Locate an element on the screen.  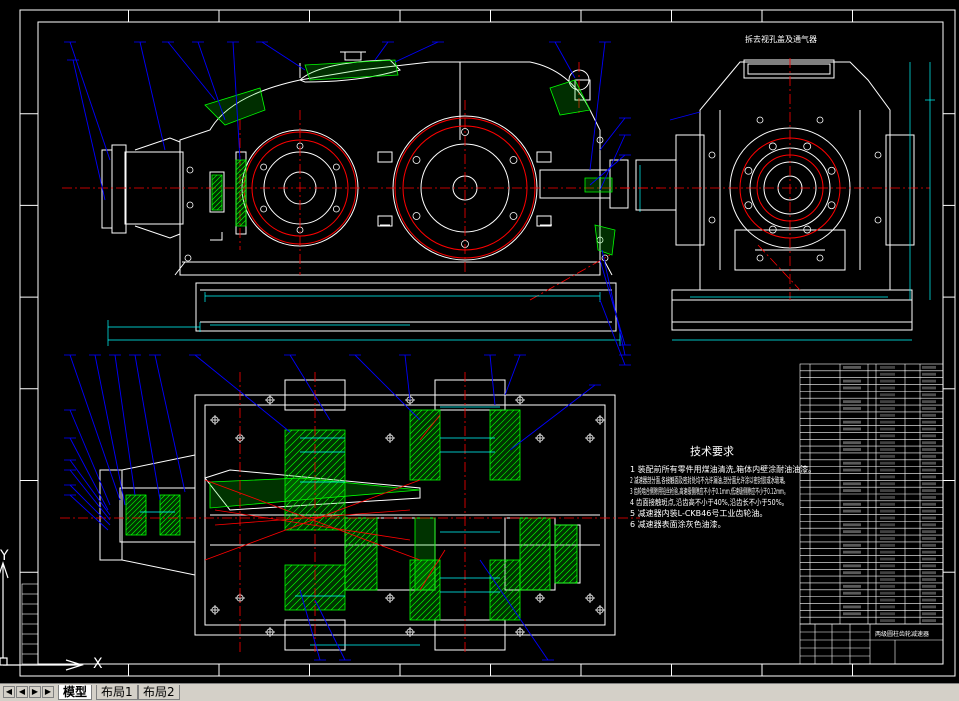
prev-tab-button: ◀ is located at coordinates (22, 692).